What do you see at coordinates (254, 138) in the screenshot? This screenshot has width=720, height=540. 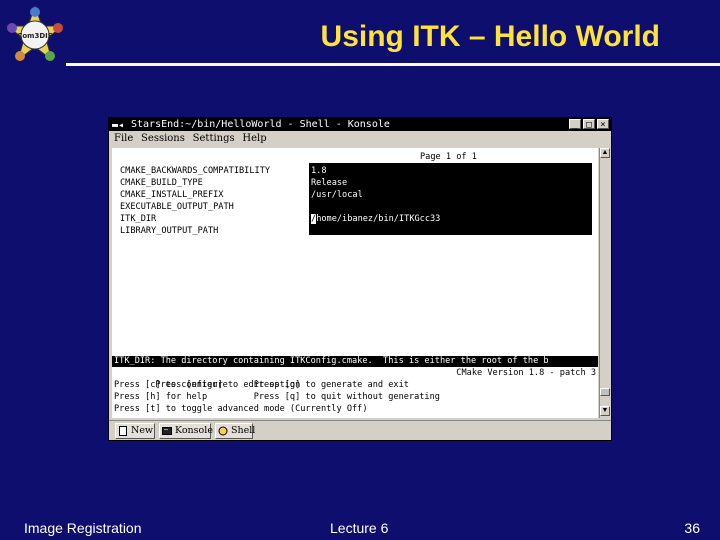 I see `menu-help: Help` at bounding box center [254, 138].